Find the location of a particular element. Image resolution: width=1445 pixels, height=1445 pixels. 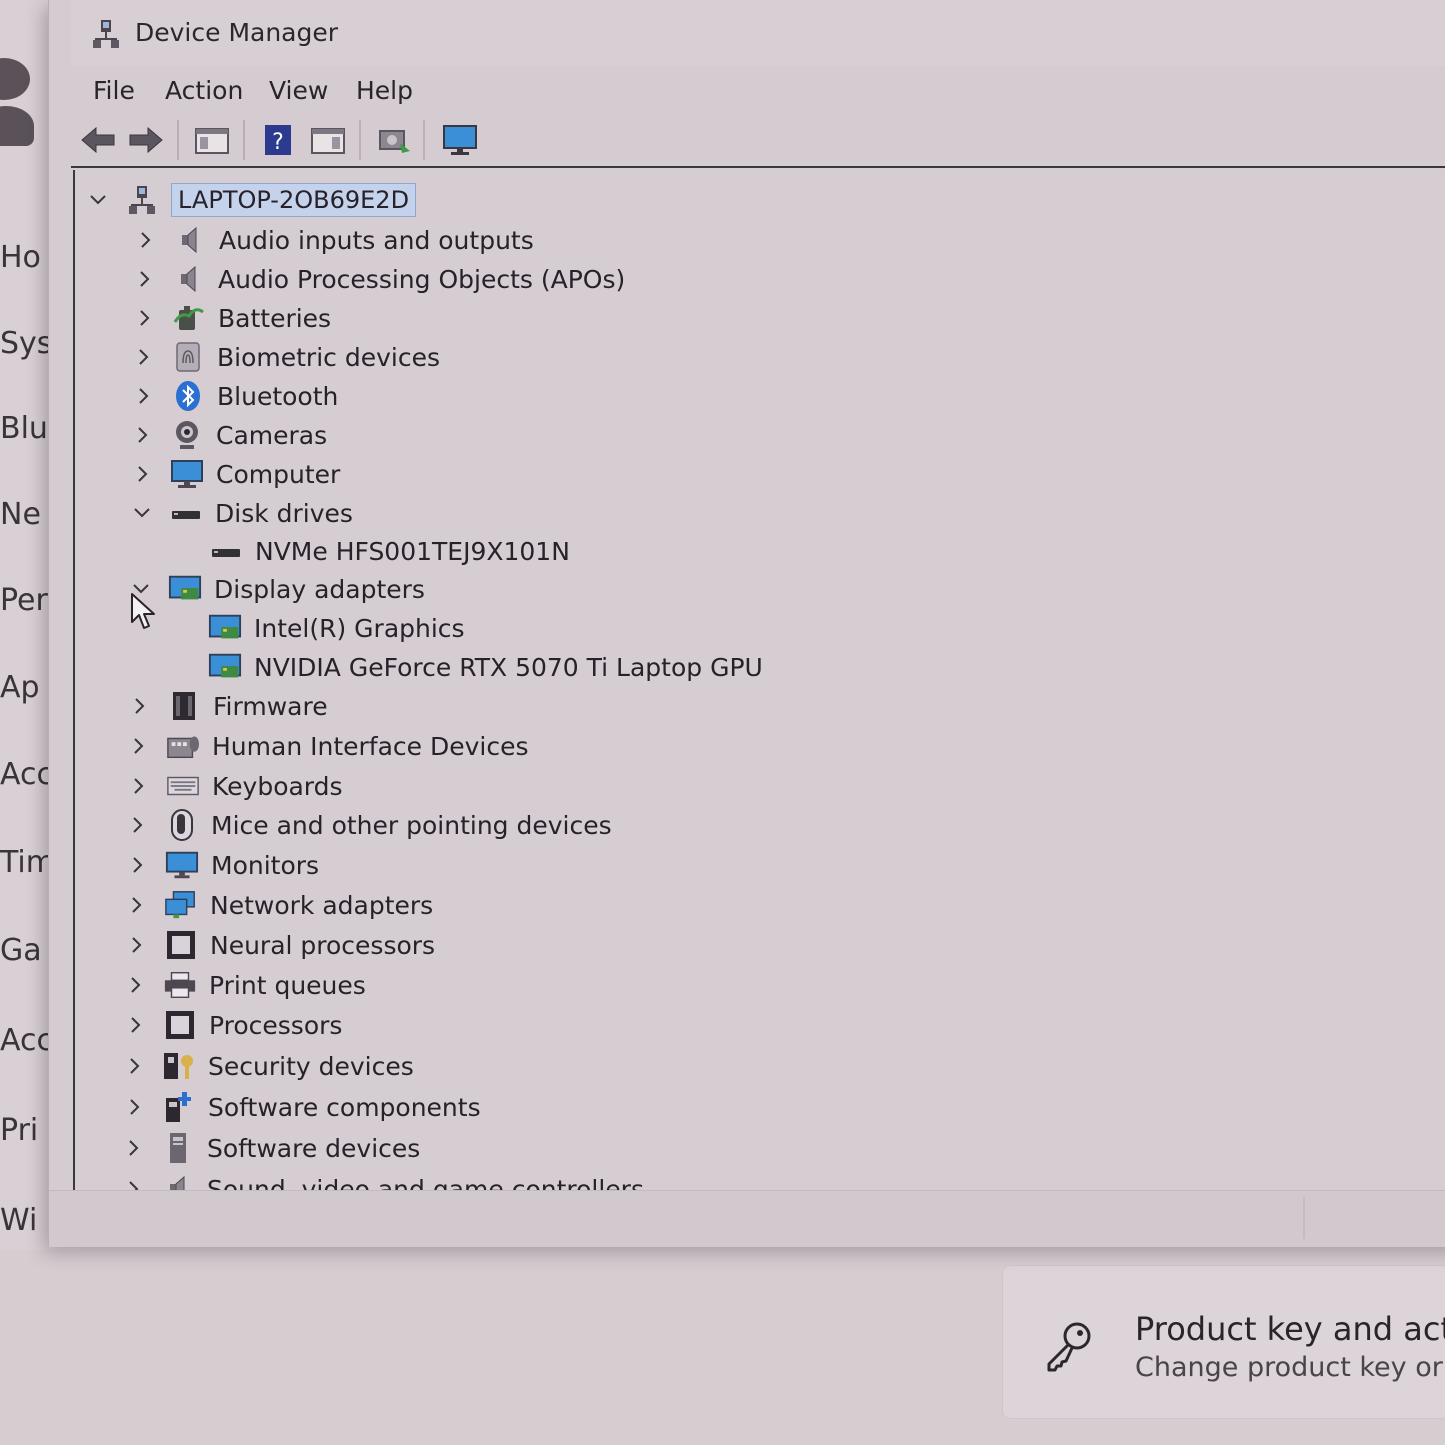

tree-category-label: Sound, video and game controllers is located at coordinates (425, 1183).